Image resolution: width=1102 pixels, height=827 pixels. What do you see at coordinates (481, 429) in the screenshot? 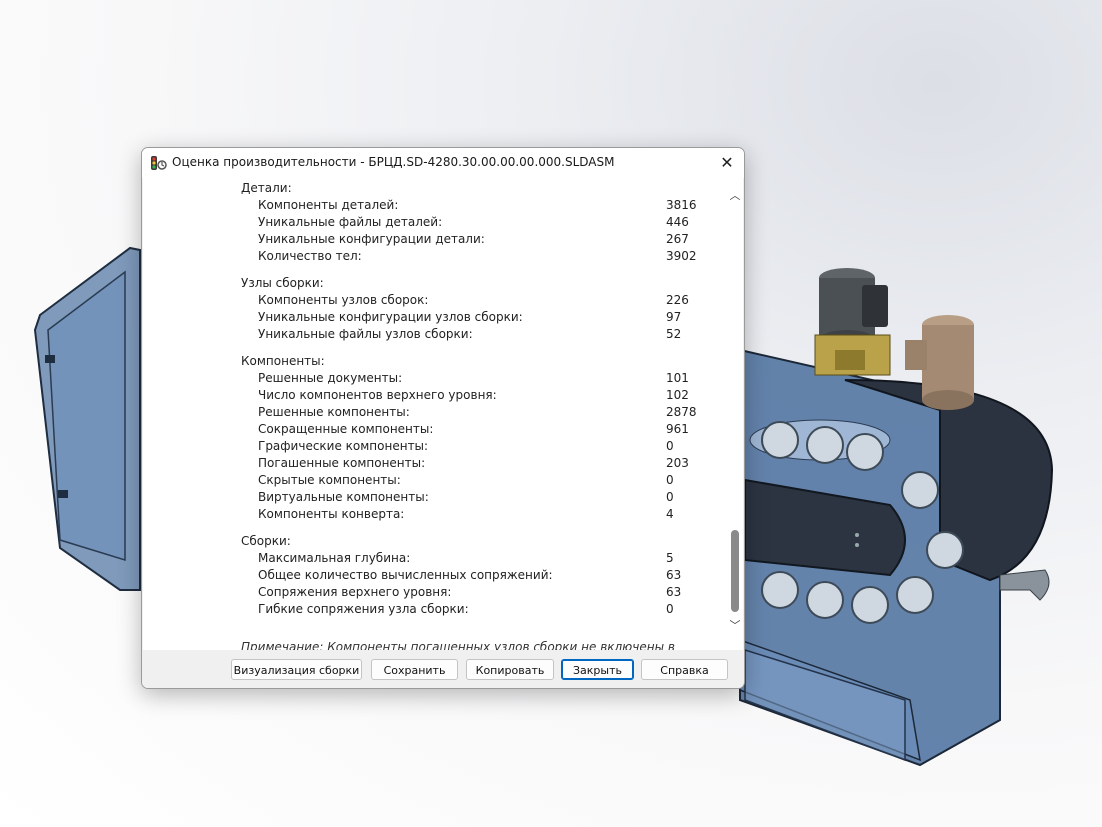
I see `stat-row: Сокращенные компоненты: 961` at bounding box center [481, 429].